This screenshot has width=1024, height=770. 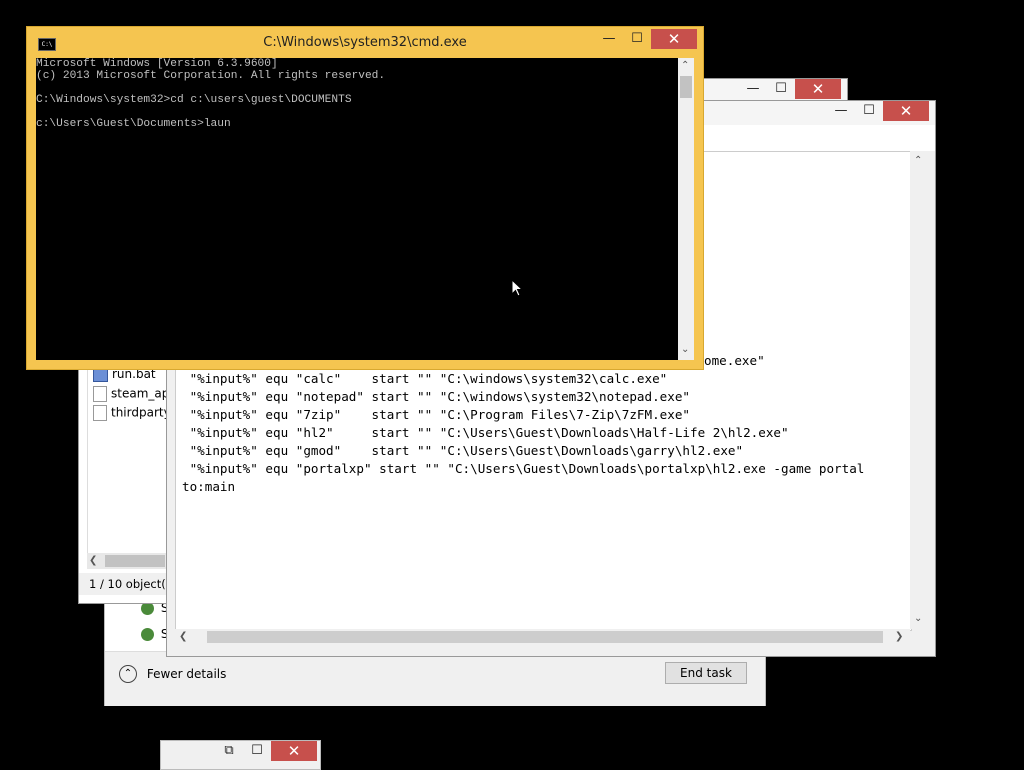 What do you see at coordinates (435, 678) in the screenshot?
I see `task-manager-footer: ⌃ Fewer details End task` at bounding box center [435, 678].